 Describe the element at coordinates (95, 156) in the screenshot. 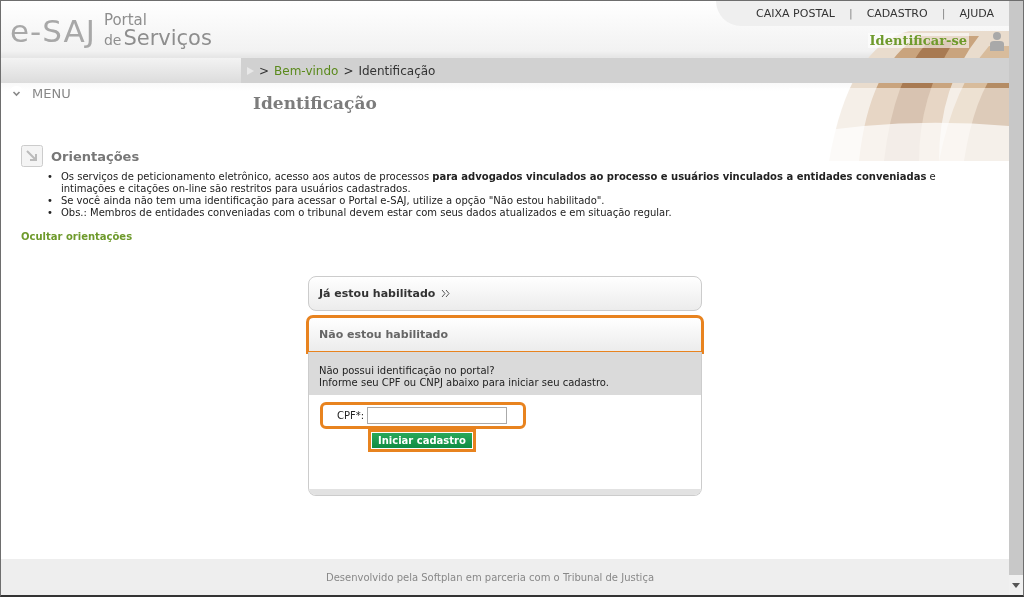

I see `section-title: Orientações` at that location.